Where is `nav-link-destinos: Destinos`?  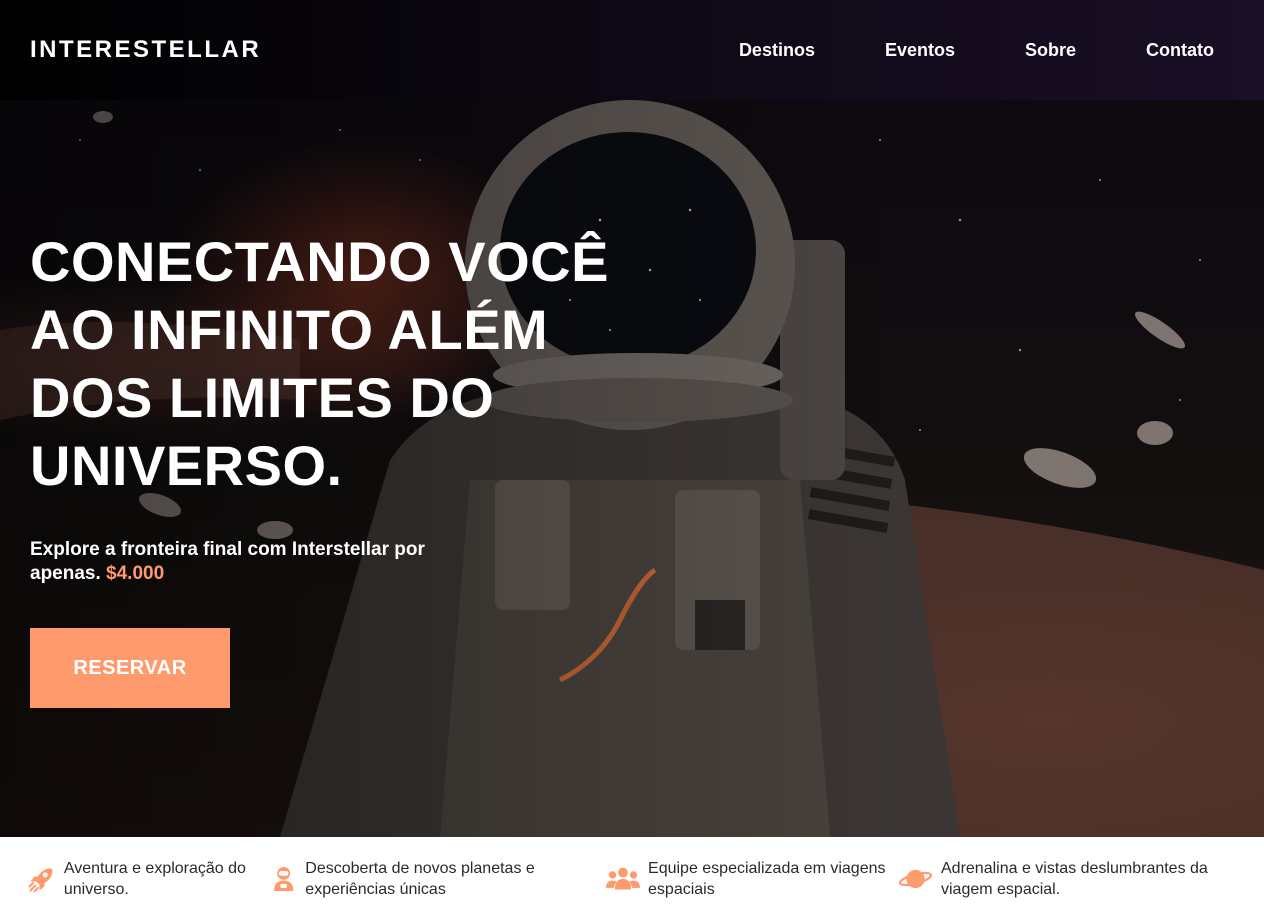
nav-link-destinos: Destinos is located at coordinates (777, 50).